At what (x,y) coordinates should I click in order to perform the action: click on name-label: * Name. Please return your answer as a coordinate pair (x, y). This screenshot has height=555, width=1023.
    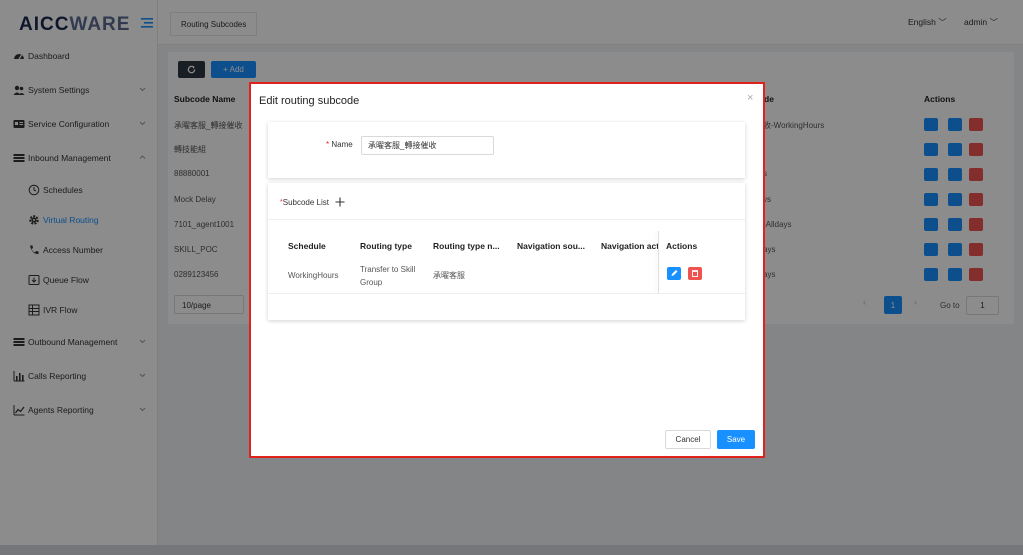
    Looking at the image, I should click on (339, 144).